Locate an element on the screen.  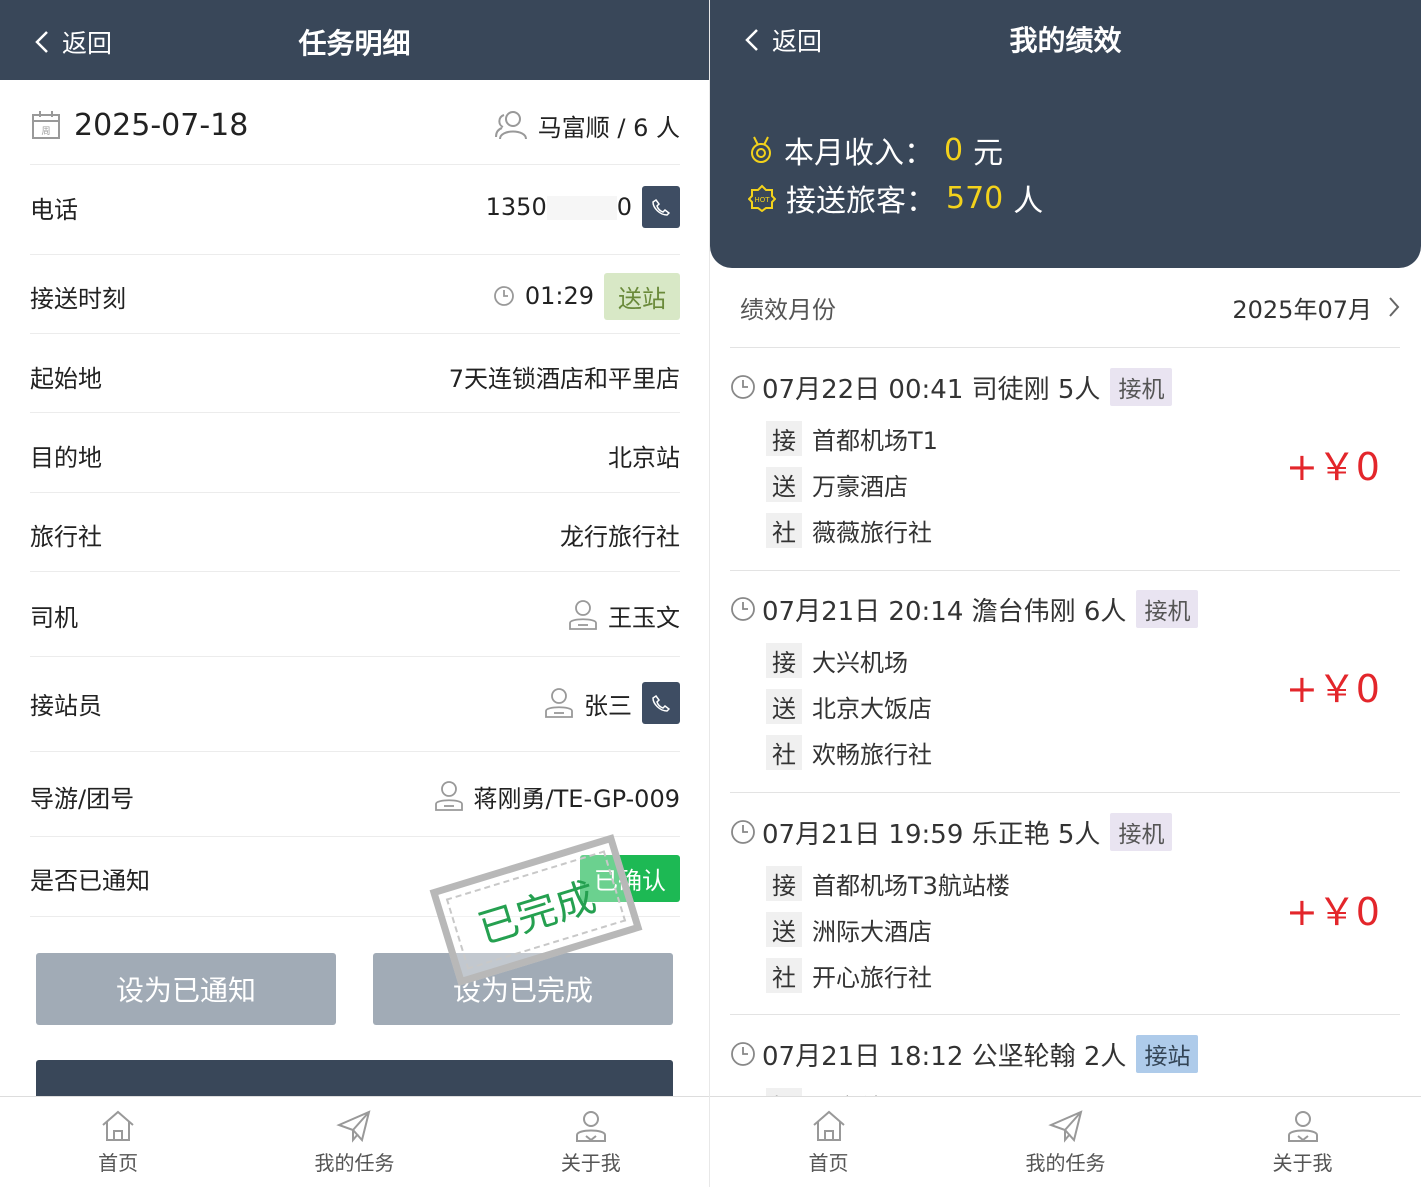
month-label: 绩效月份 is located at coordinates (788, 309).